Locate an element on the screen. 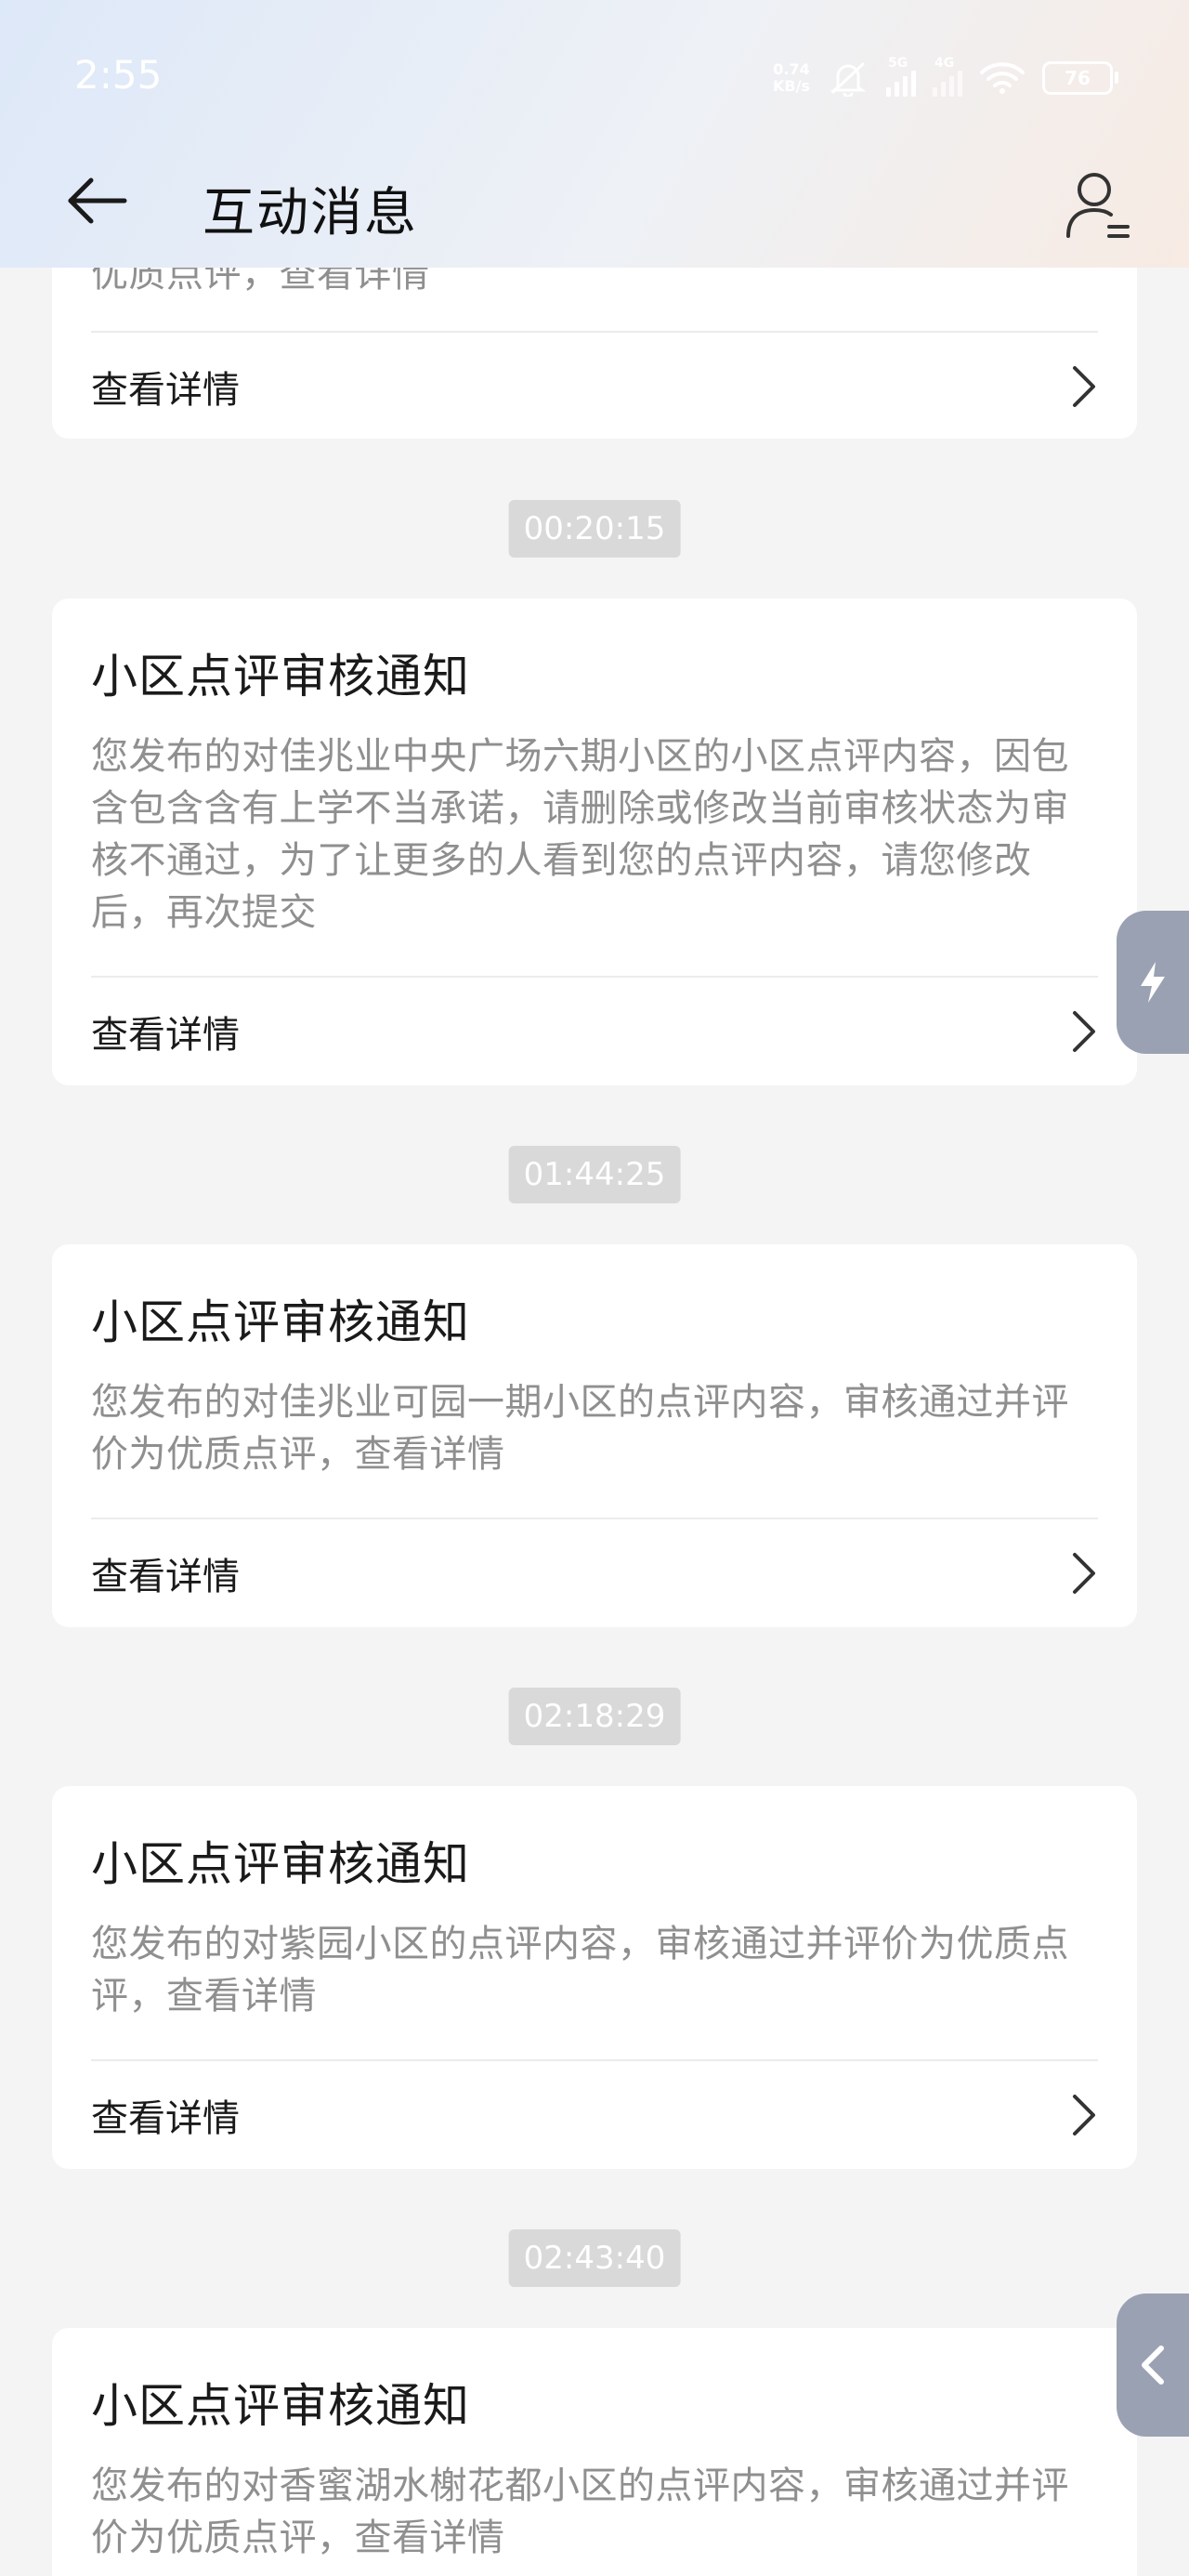 Image resolution: width=1189 pixels, height=2576 pixels. network-speed-value: 0.74 is located at coordinates (791, 69).